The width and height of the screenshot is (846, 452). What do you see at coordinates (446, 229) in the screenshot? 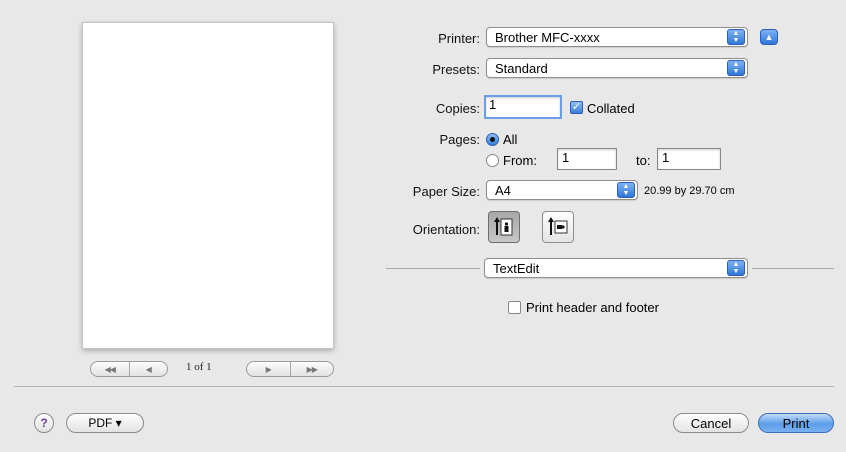
I see `orientation-label: Orientation:` at bounding box center [446, 229].